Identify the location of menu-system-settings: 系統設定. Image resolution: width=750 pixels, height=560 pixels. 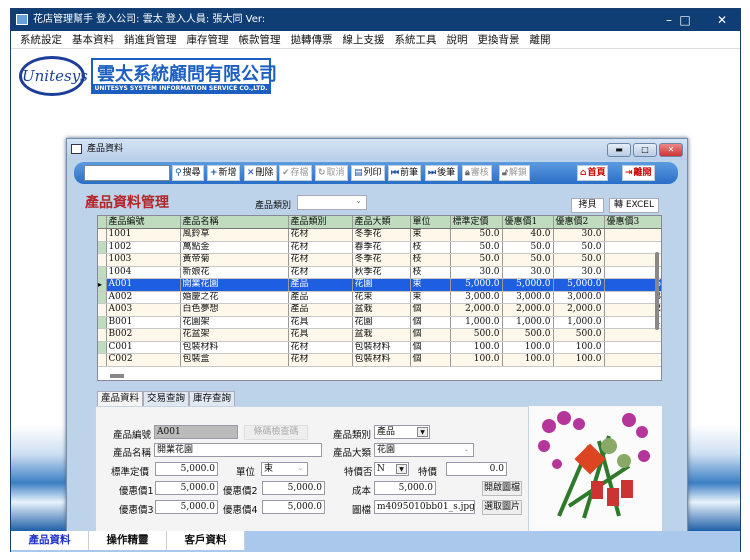
(41, 39).